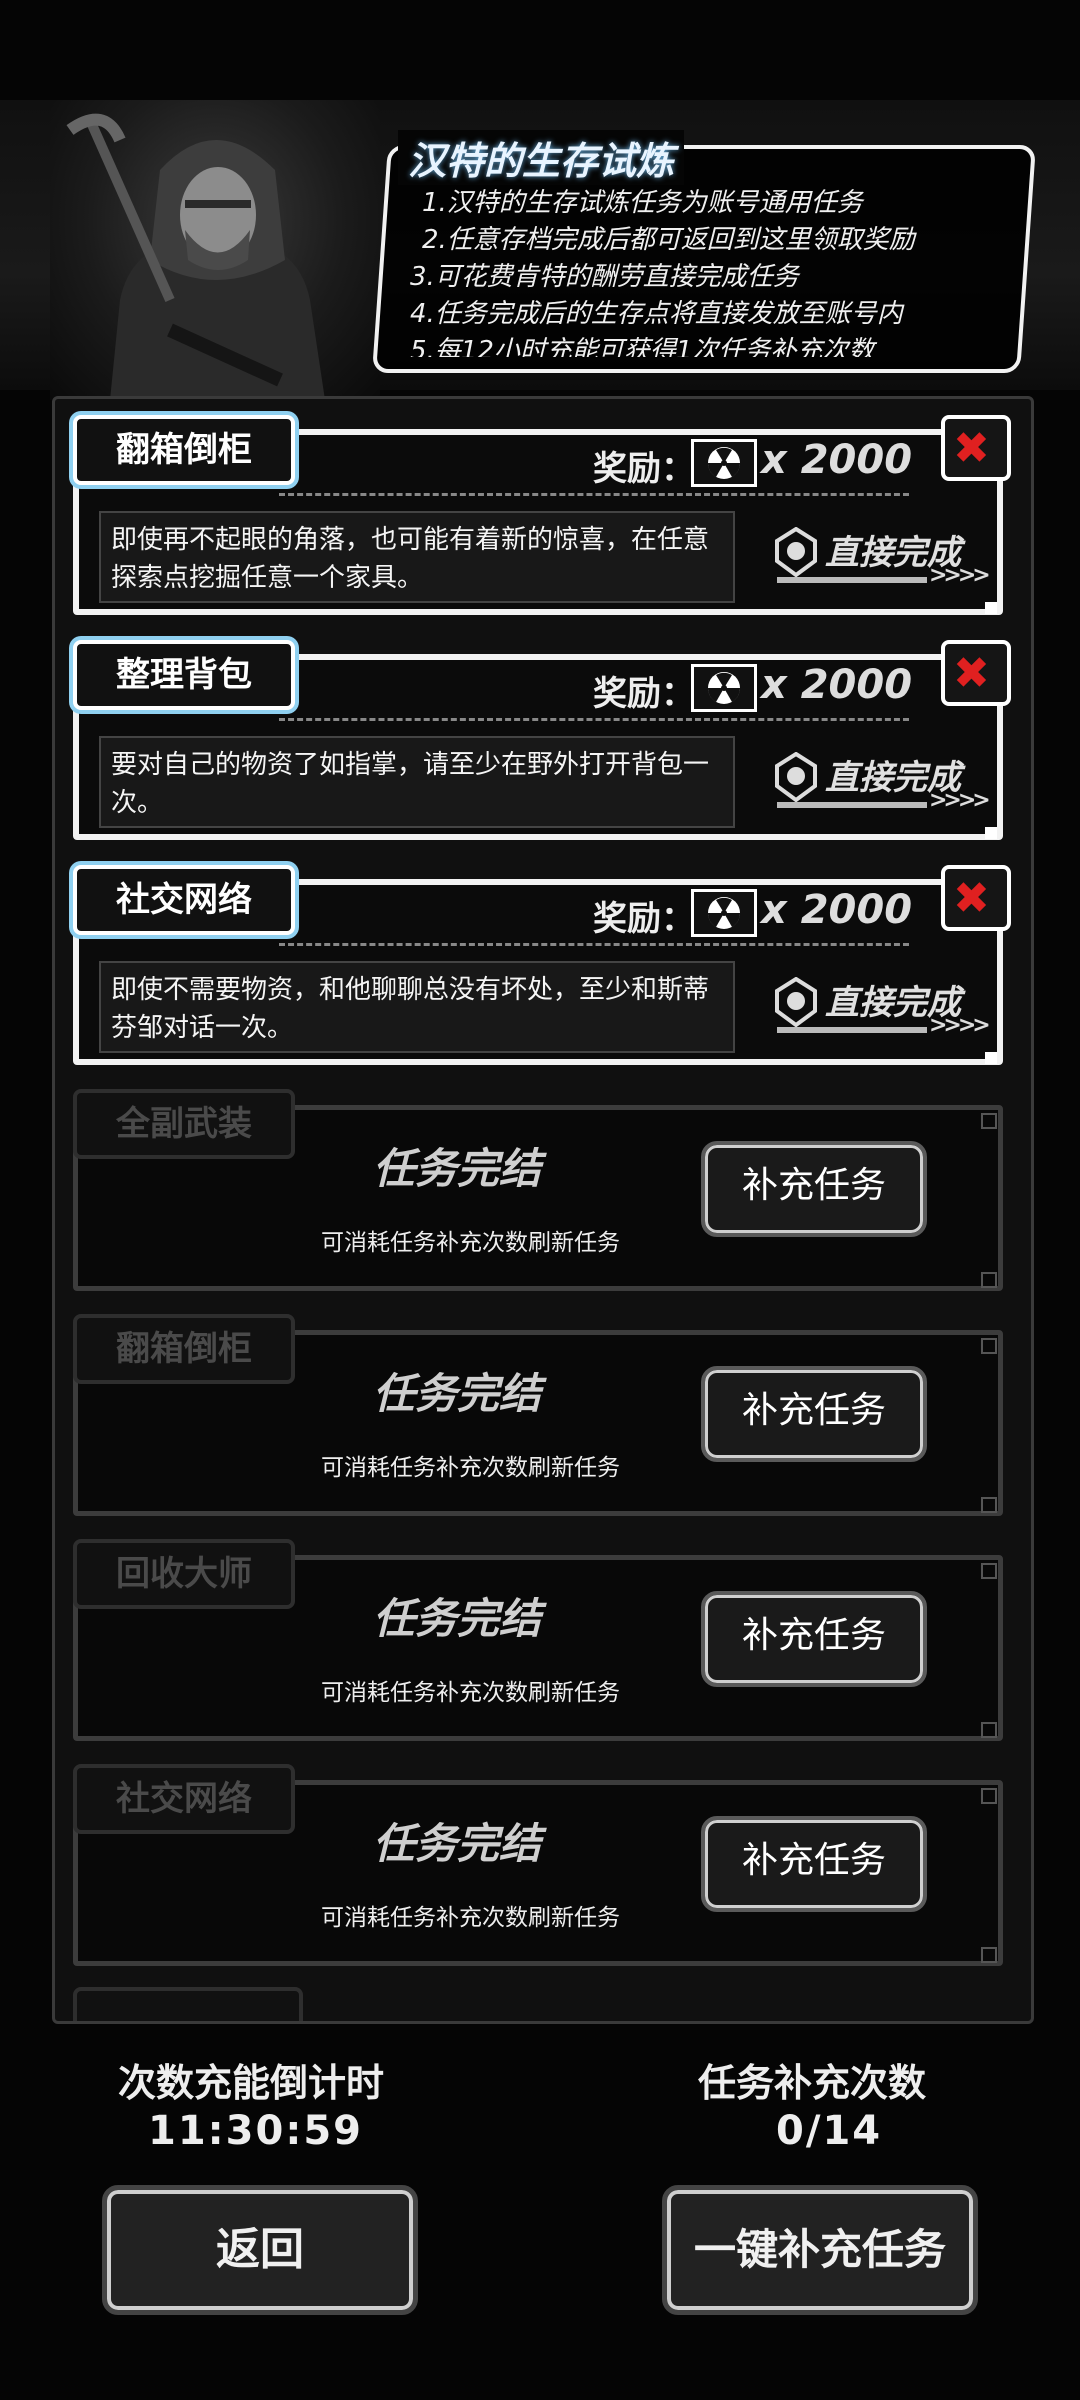  What do you see at coordinates (188, 2004) in the screenshot?
I see `next-task-card-partial` at bounding box center [188, 2004].